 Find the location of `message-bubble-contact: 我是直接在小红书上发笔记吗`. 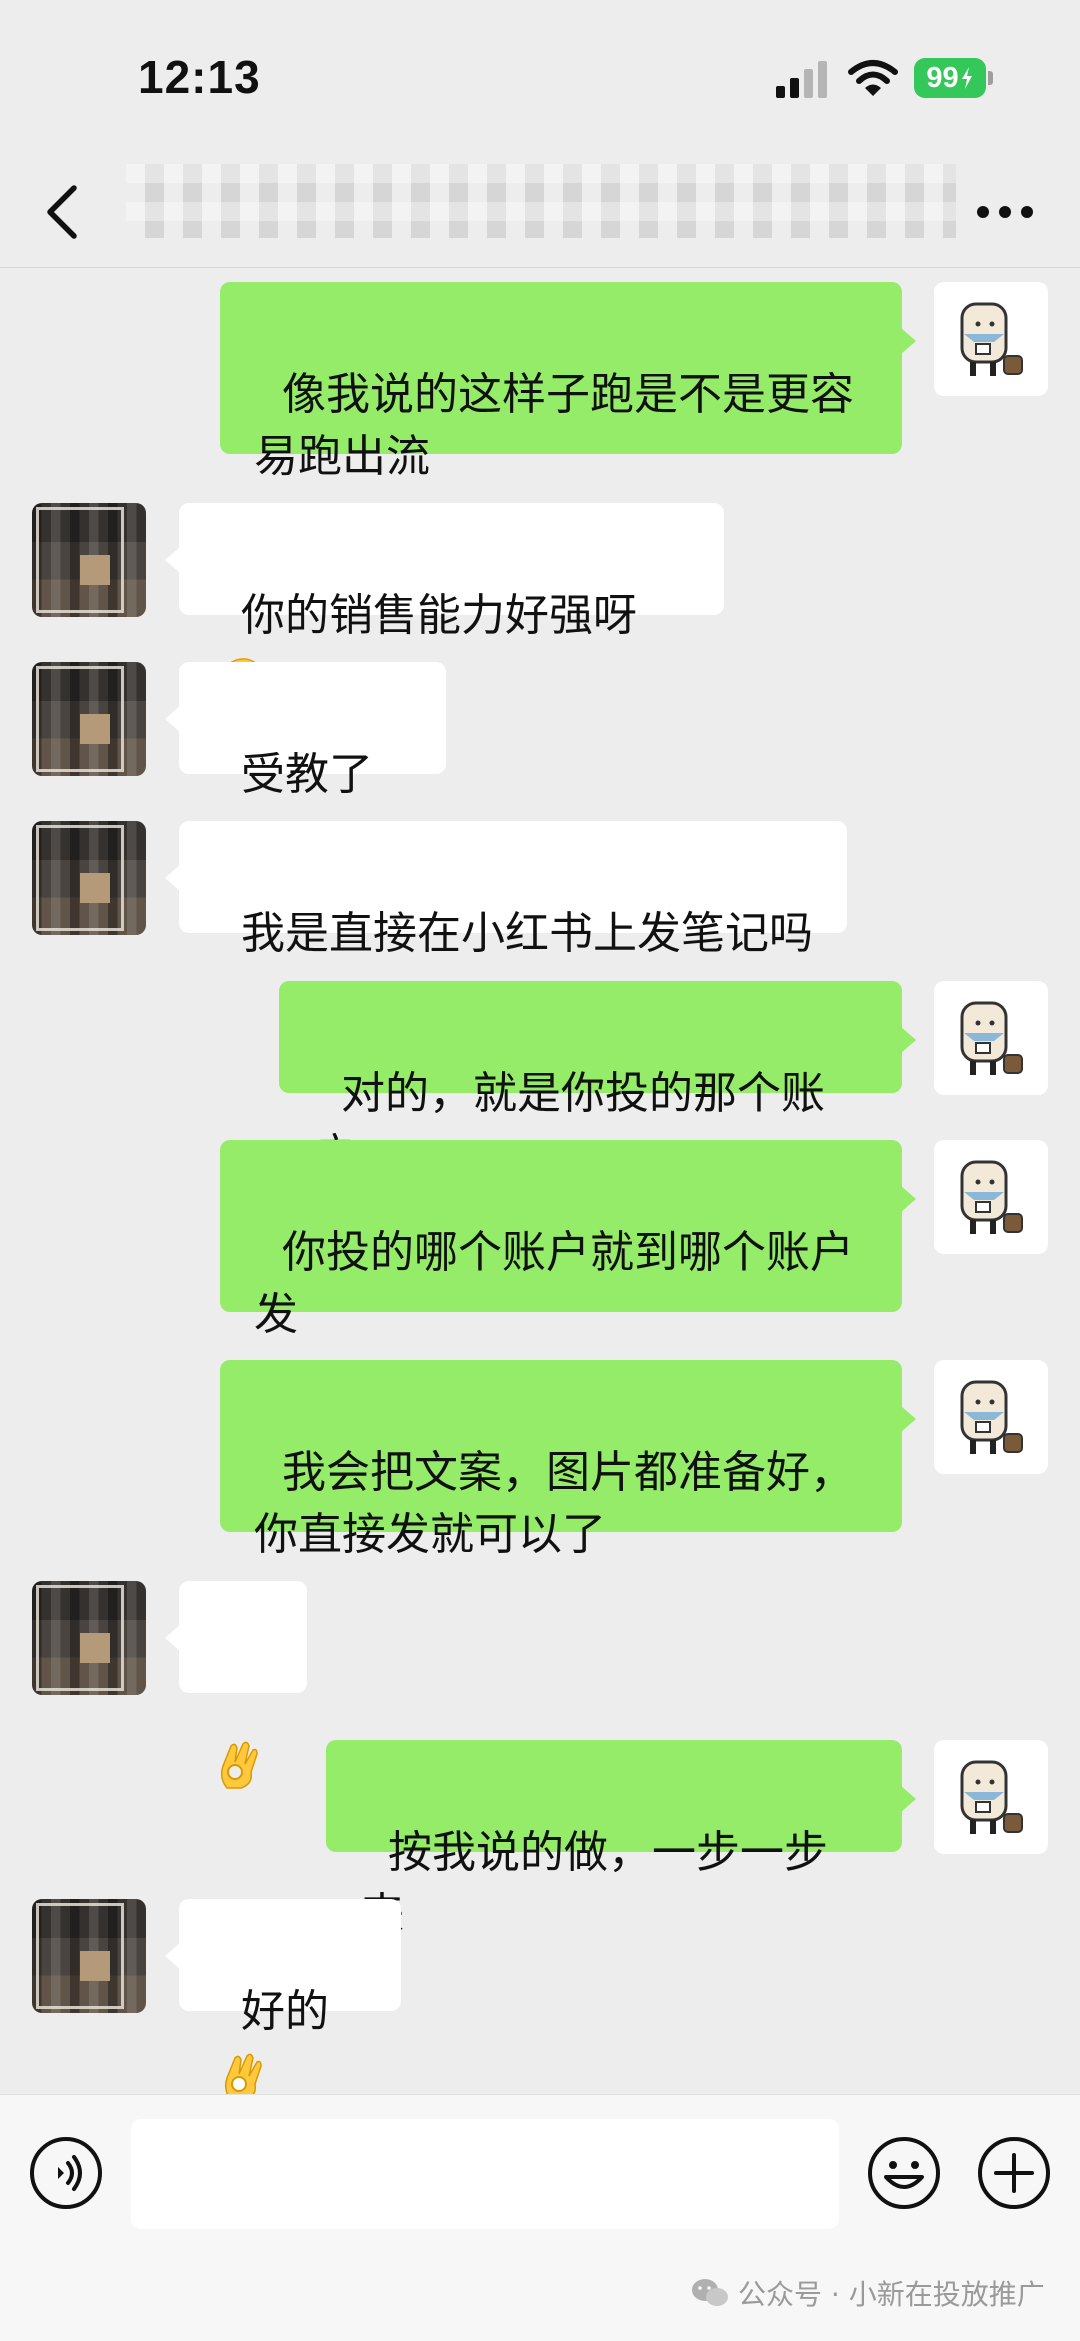

message-bubble-contact: 我是直接在小红书上发笔记吗 is located at coordinates (506, 890).